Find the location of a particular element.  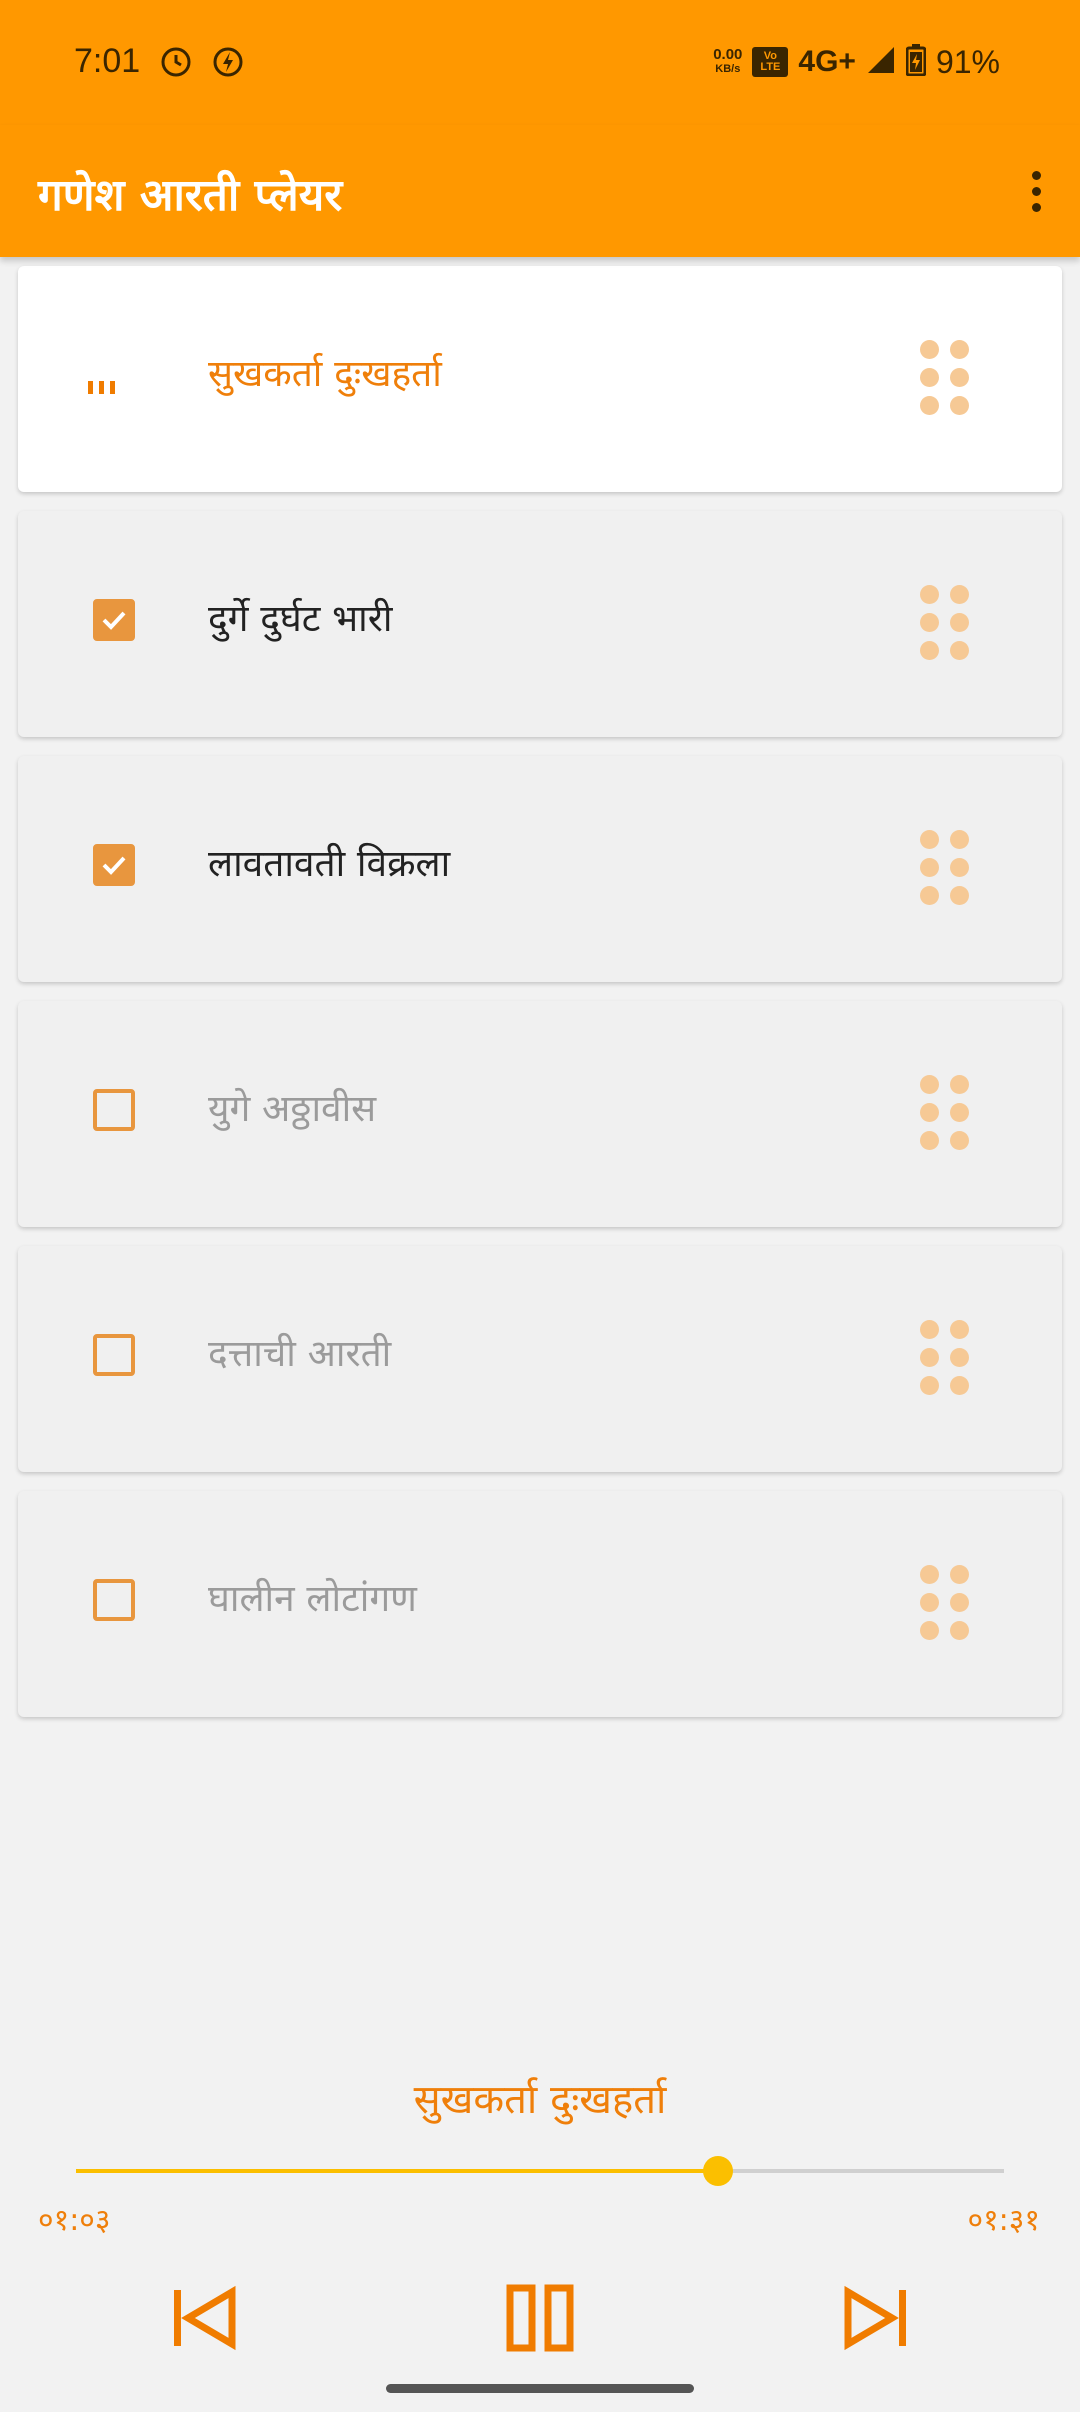

track-title: दुर्गे दुर्घट भारी is located at coordinates (300, 618).